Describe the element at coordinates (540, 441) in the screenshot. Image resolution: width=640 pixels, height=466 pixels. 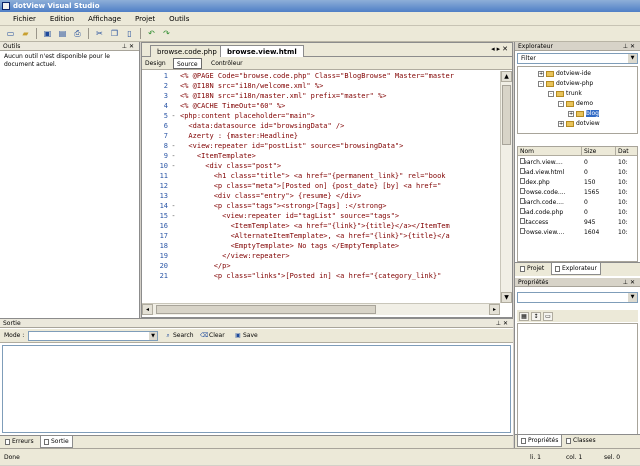
I see `tab-proprietes: Propriétés` at that location.